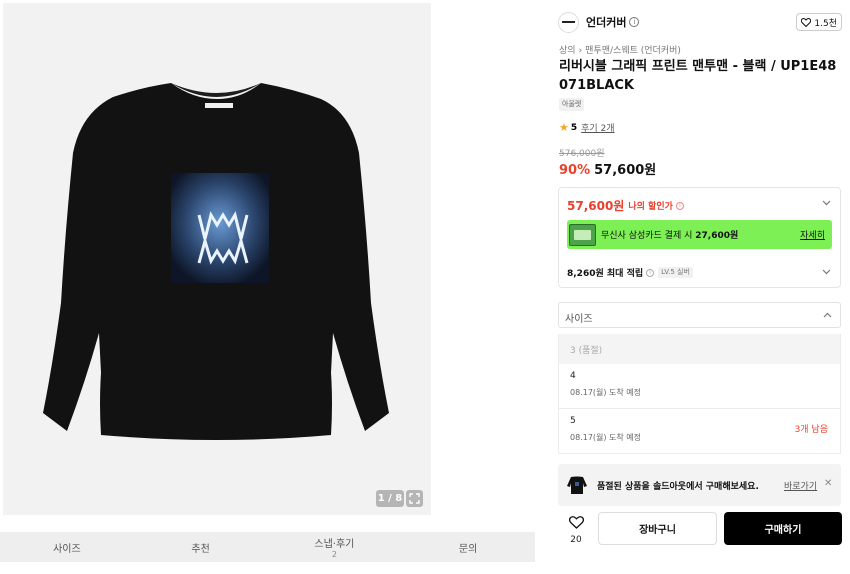 The image size is (850, 574). Describe the element at coordinates (414, 498) in the screenshot. I see `expand-icon` at that location.